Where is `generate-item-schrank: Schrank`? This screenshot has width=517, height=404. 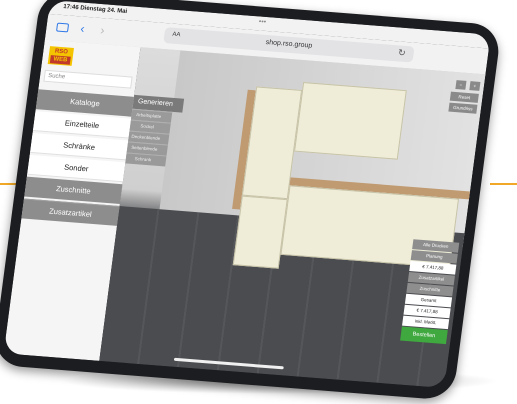 generate-item-schrank: Schrank is located at coordinates (143, 159).